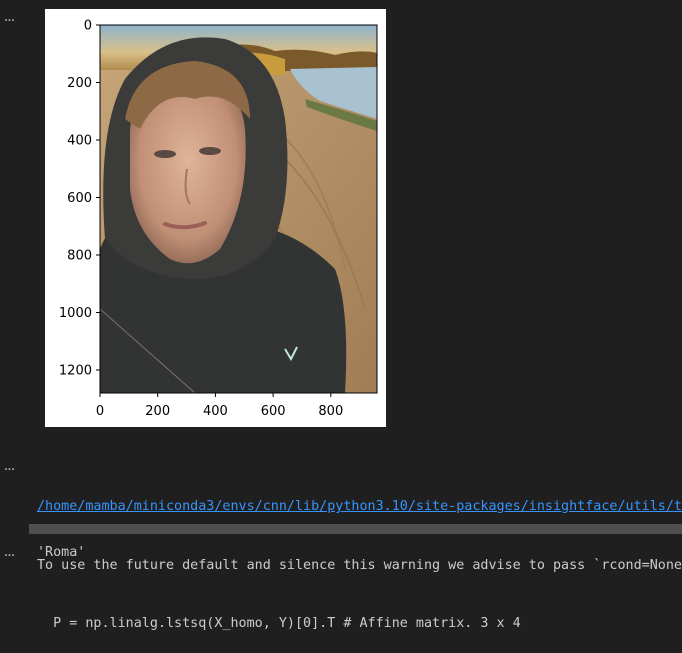 This screenshot has width=682, height=653. Describe the element at coordinates (75, 313) in the screenshot. I see `y-tick-label: 1000` at that location.